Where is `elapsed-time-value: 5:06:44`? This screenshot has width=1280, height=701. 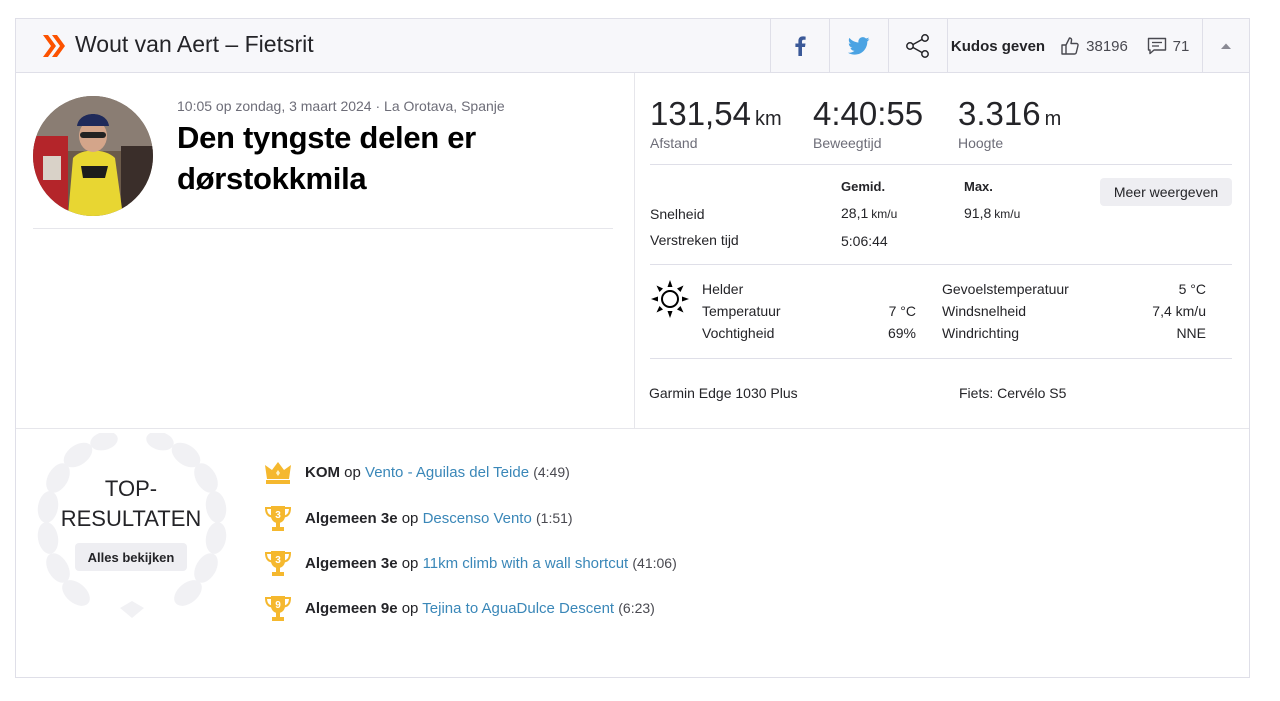
elapsed-time-value: 5:06:44 is located at coordinates (864, 241).